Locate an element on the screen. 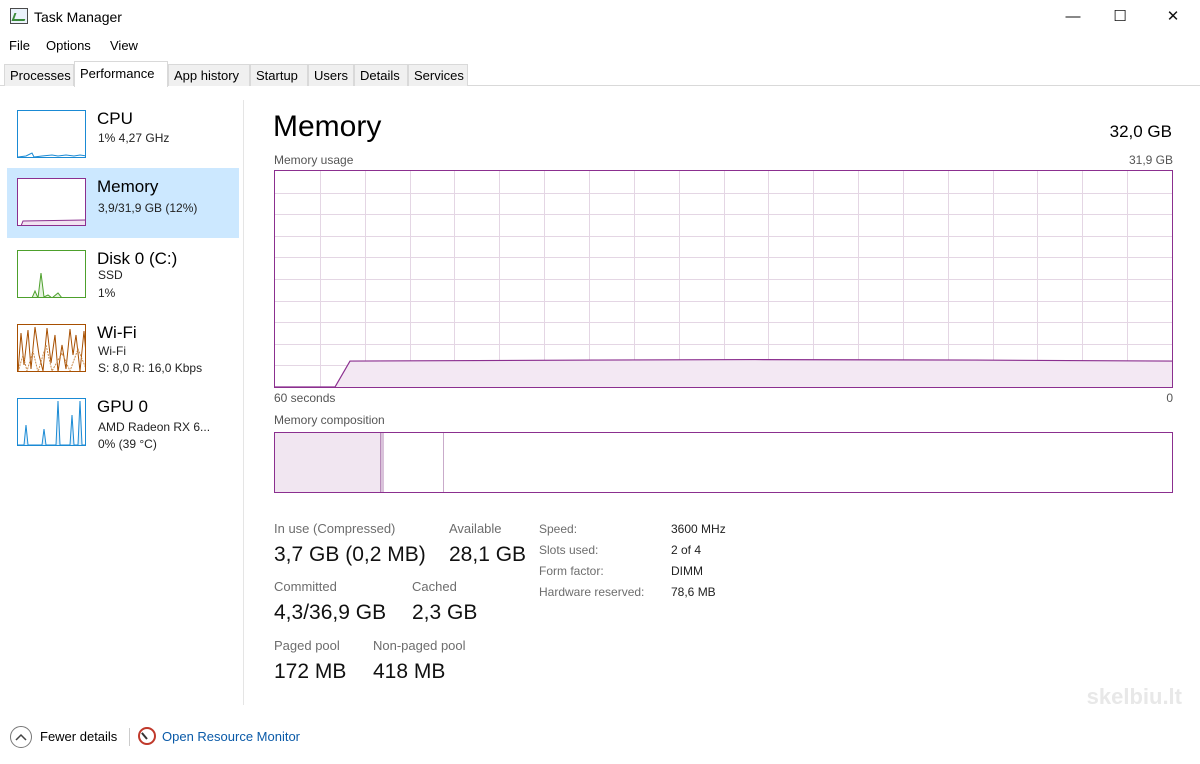 This screenshot has height=764, width=1200. maximize-button: ☐ is located at coordinates (1120, 16).